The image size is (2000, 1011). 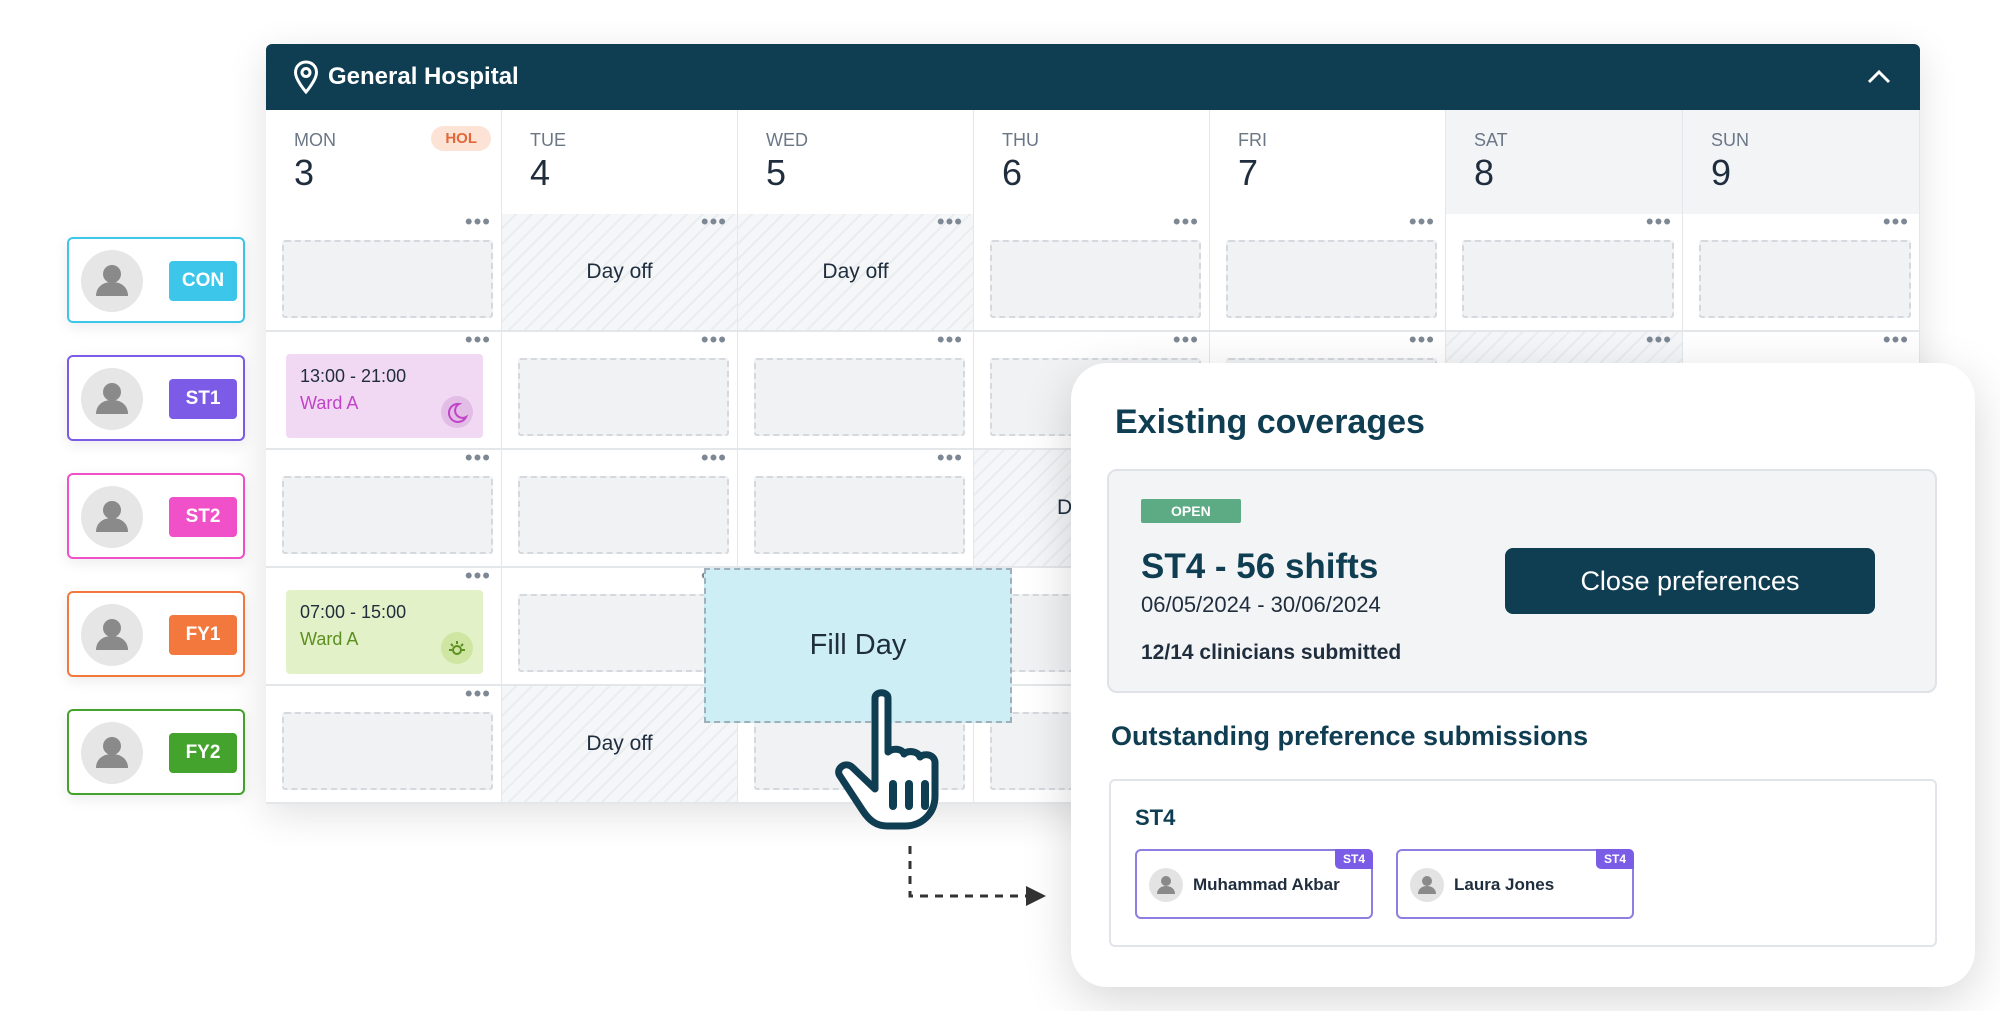 I want to click on day-name: THU, so click(x=1020, y=140).